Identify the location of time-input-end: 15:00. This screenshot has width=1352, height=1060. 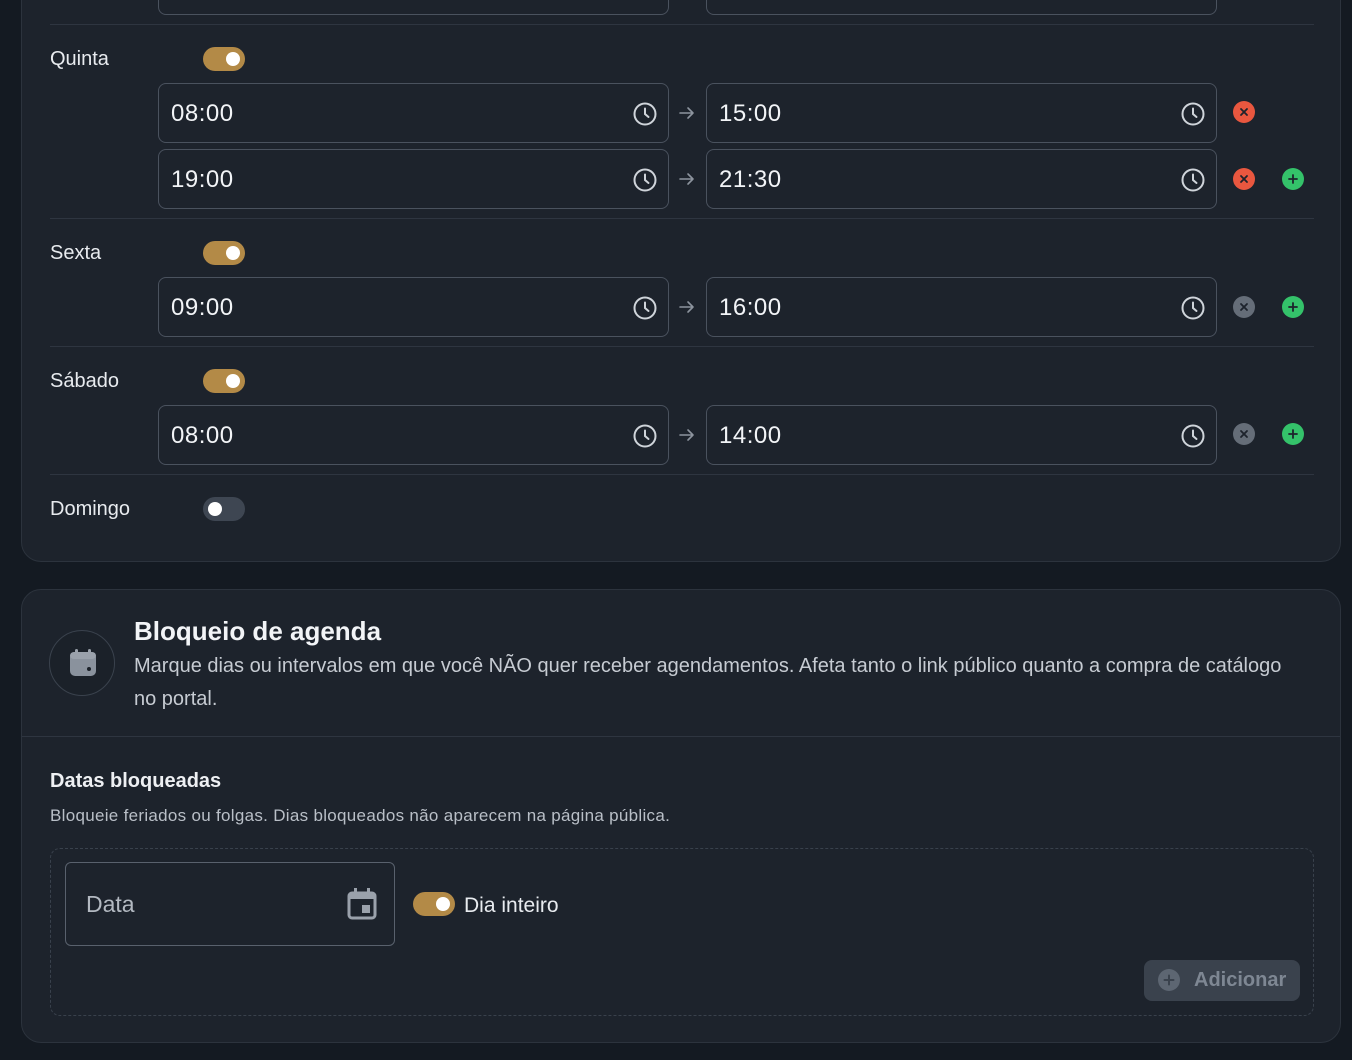
(961, 113).